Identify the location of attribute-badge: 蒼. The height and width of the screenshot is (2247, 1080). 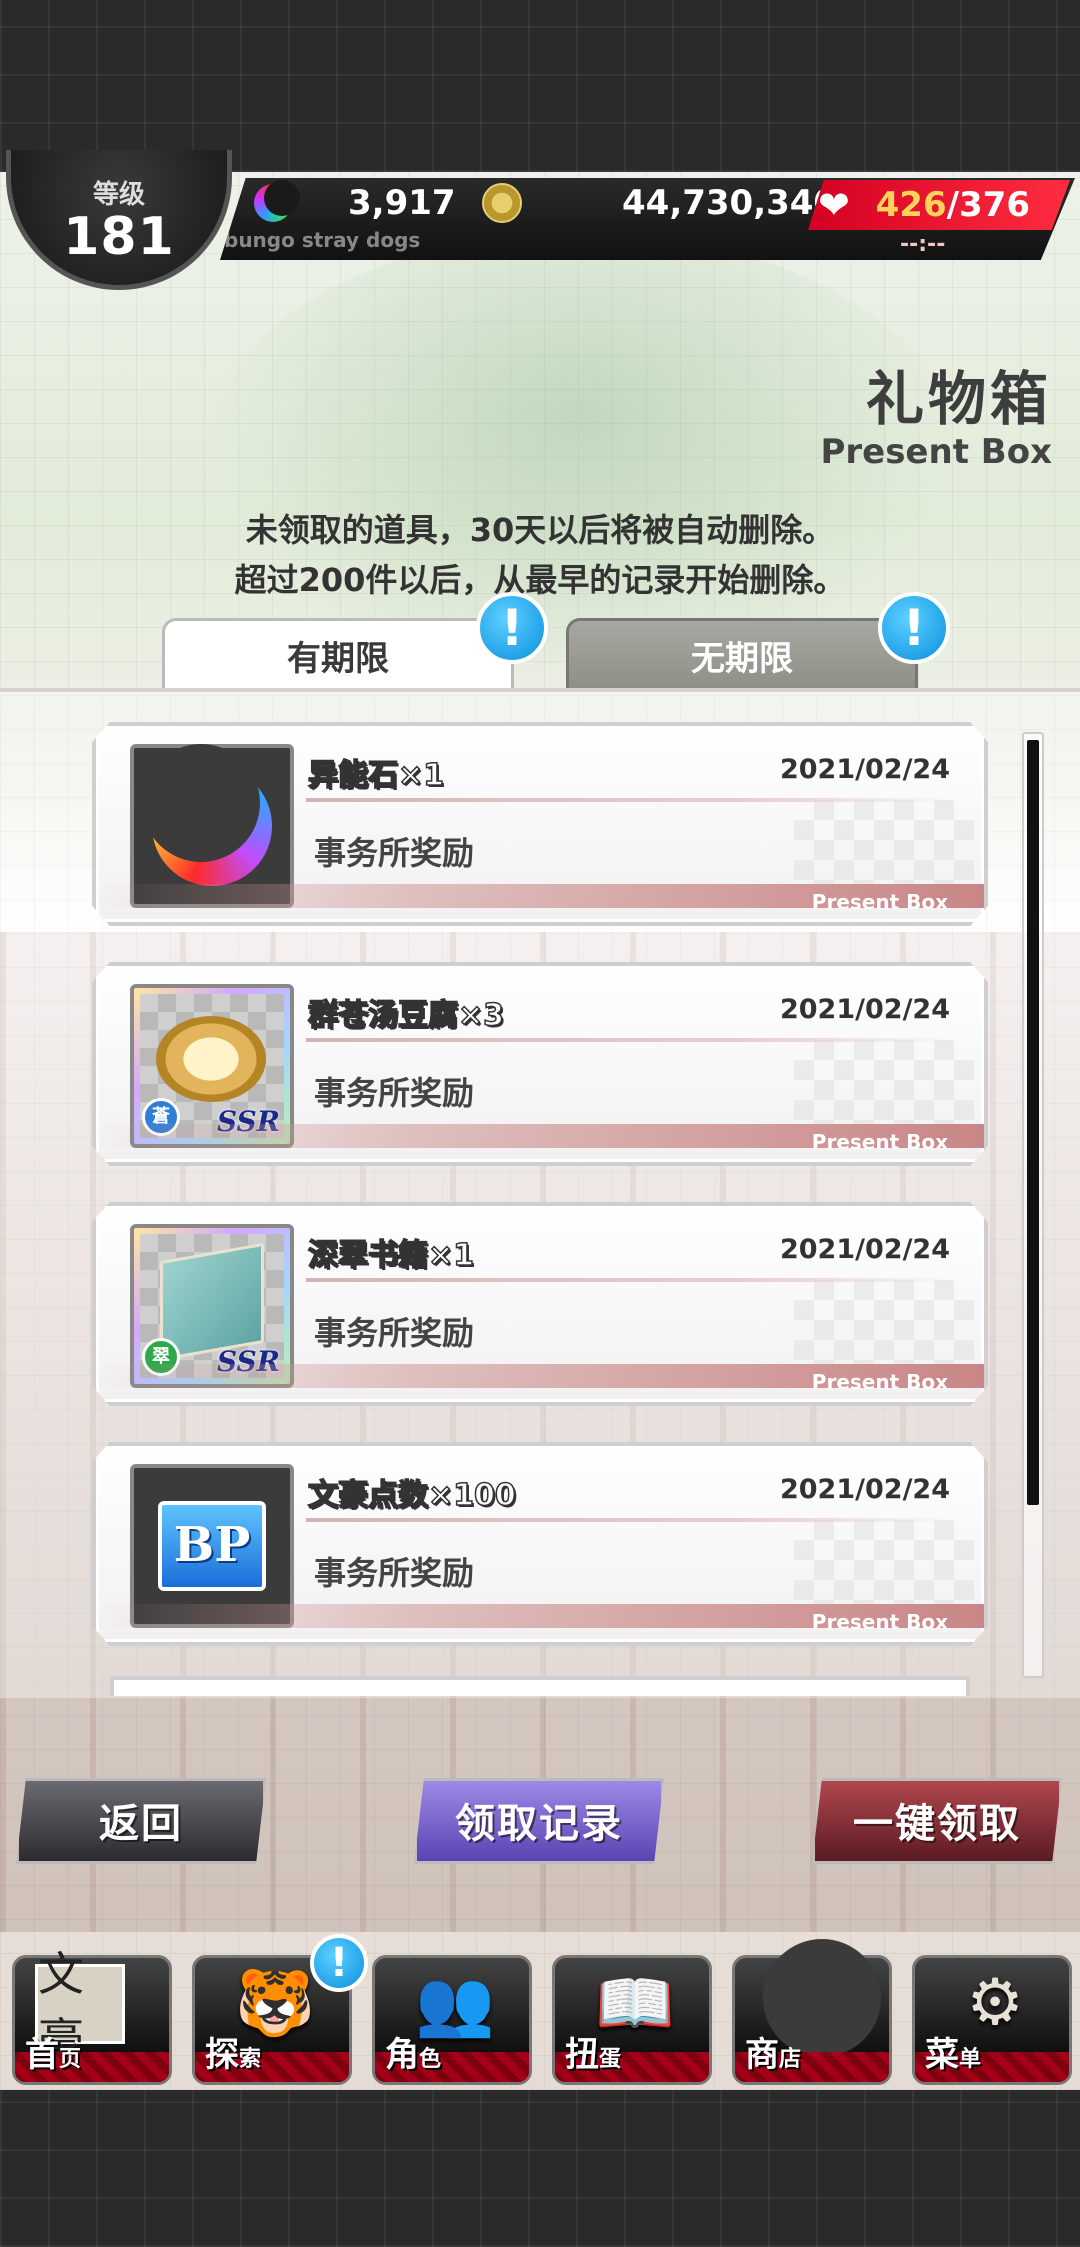
(161, 1117).